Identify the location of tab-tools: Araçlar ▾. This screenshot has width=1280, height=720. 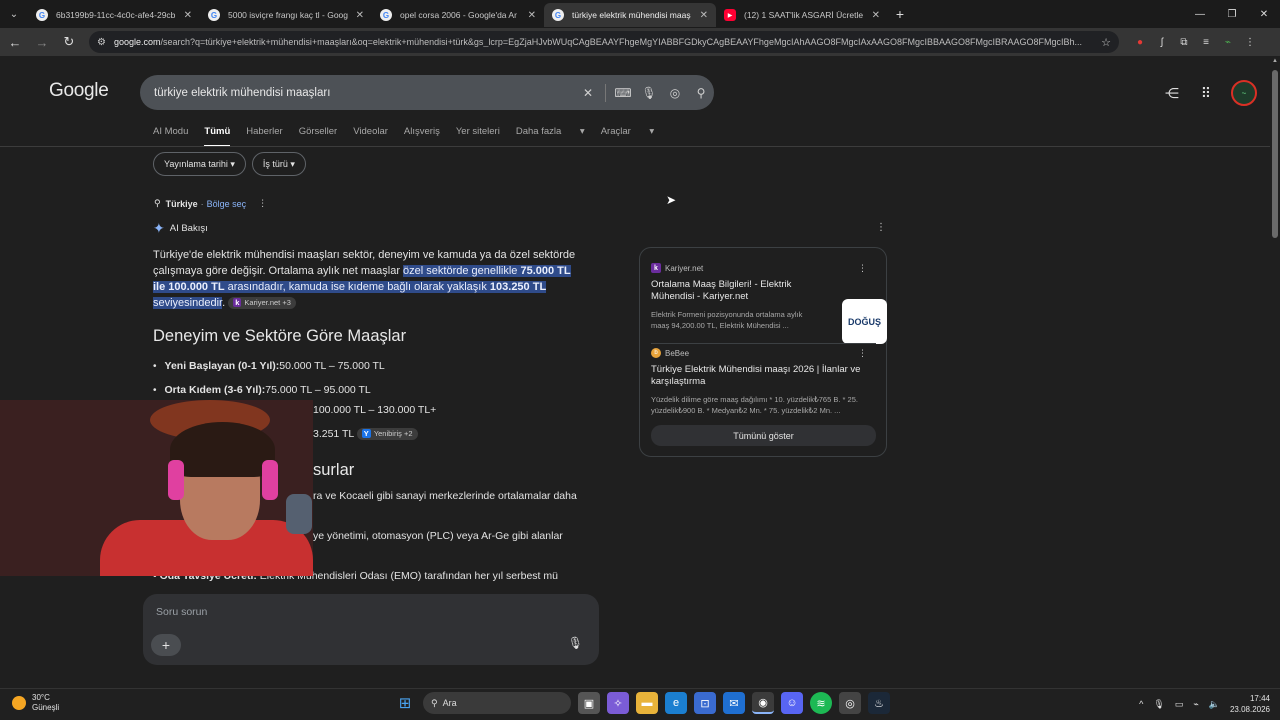
(628, 136).